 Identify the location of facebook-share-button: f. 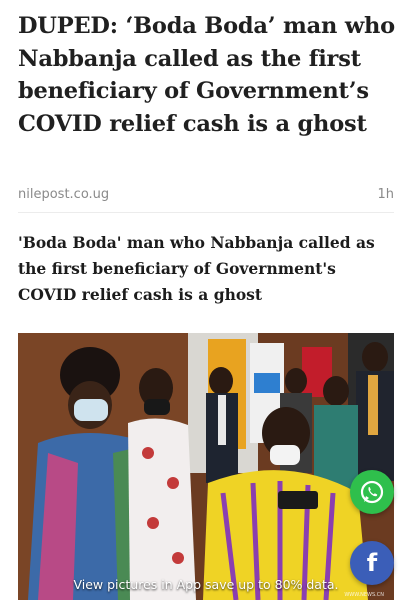
(372, 563).